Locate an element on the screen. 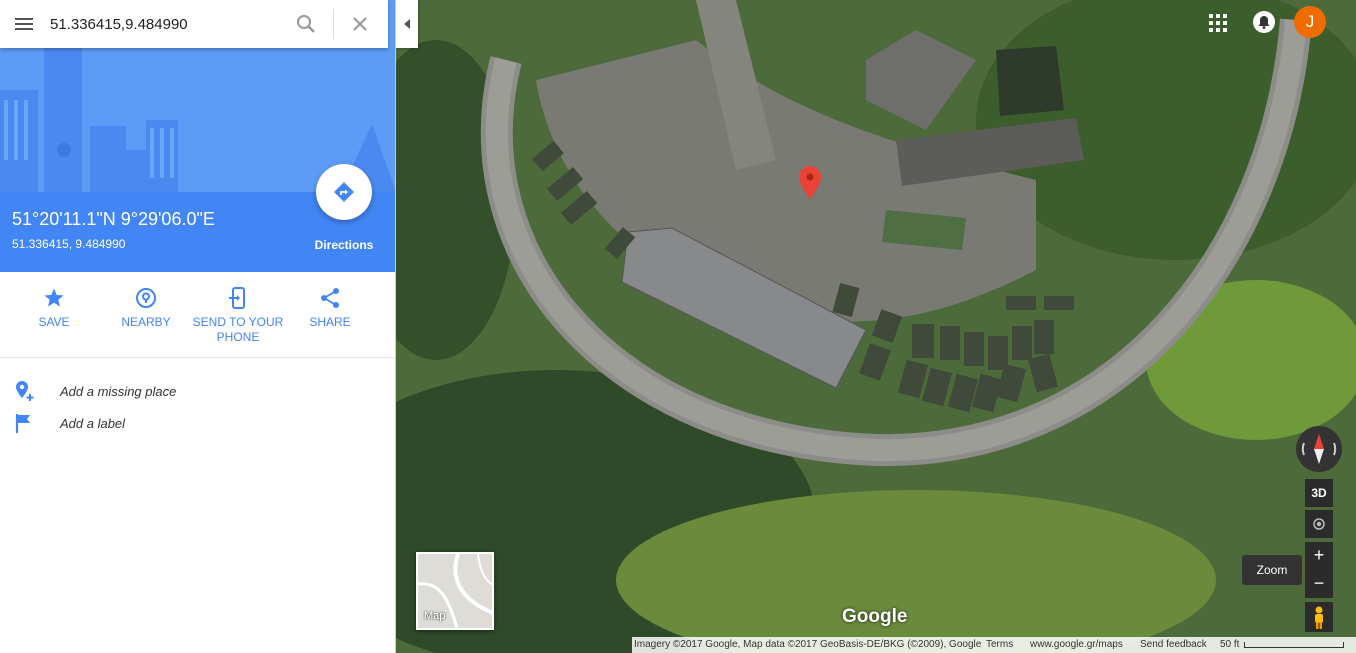  scale-bar is located at coordinates (1294, 645).